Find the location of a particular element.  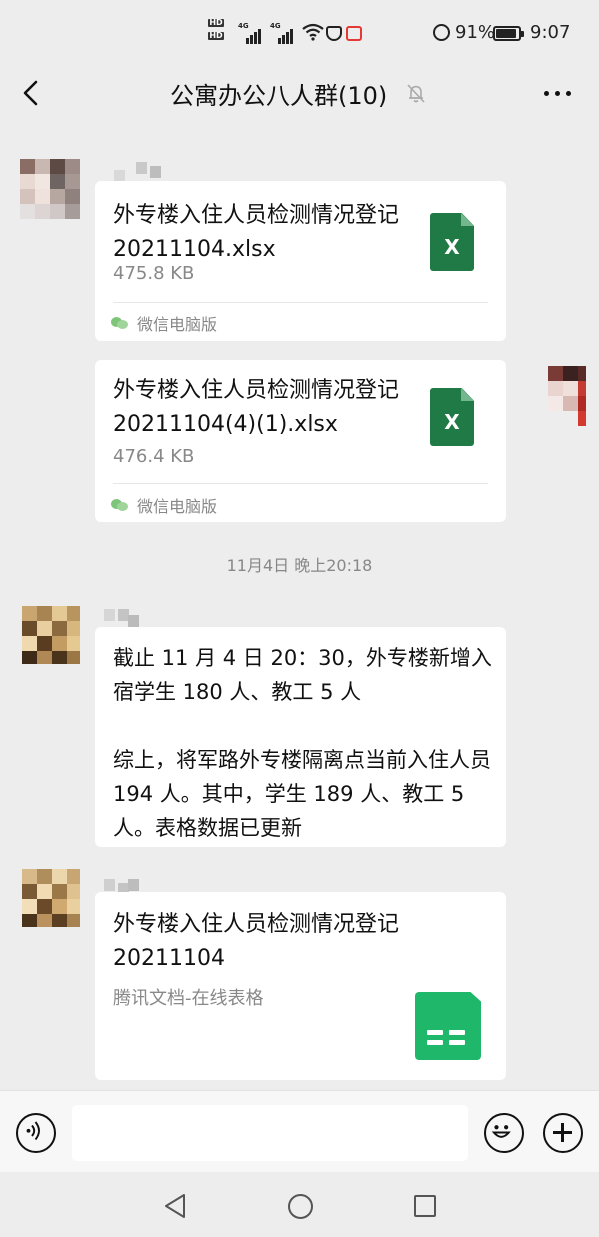

chevron-left-icon is located at coordinates (32, 93).